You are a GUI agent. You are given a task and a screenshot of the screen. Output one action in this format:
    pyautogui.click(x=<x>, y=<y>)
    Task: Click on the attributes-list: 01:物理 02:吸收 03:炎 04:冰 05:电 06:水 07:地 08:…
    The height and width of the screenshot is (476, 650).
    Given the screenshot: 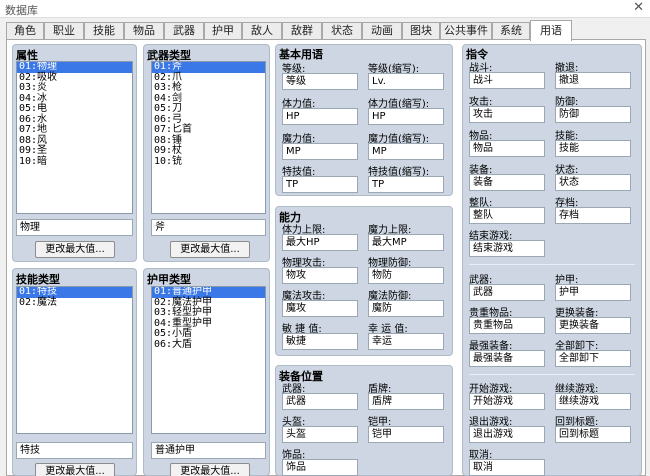 What is the action you would take?
    pyautogui.click(x=74, y=137)
    